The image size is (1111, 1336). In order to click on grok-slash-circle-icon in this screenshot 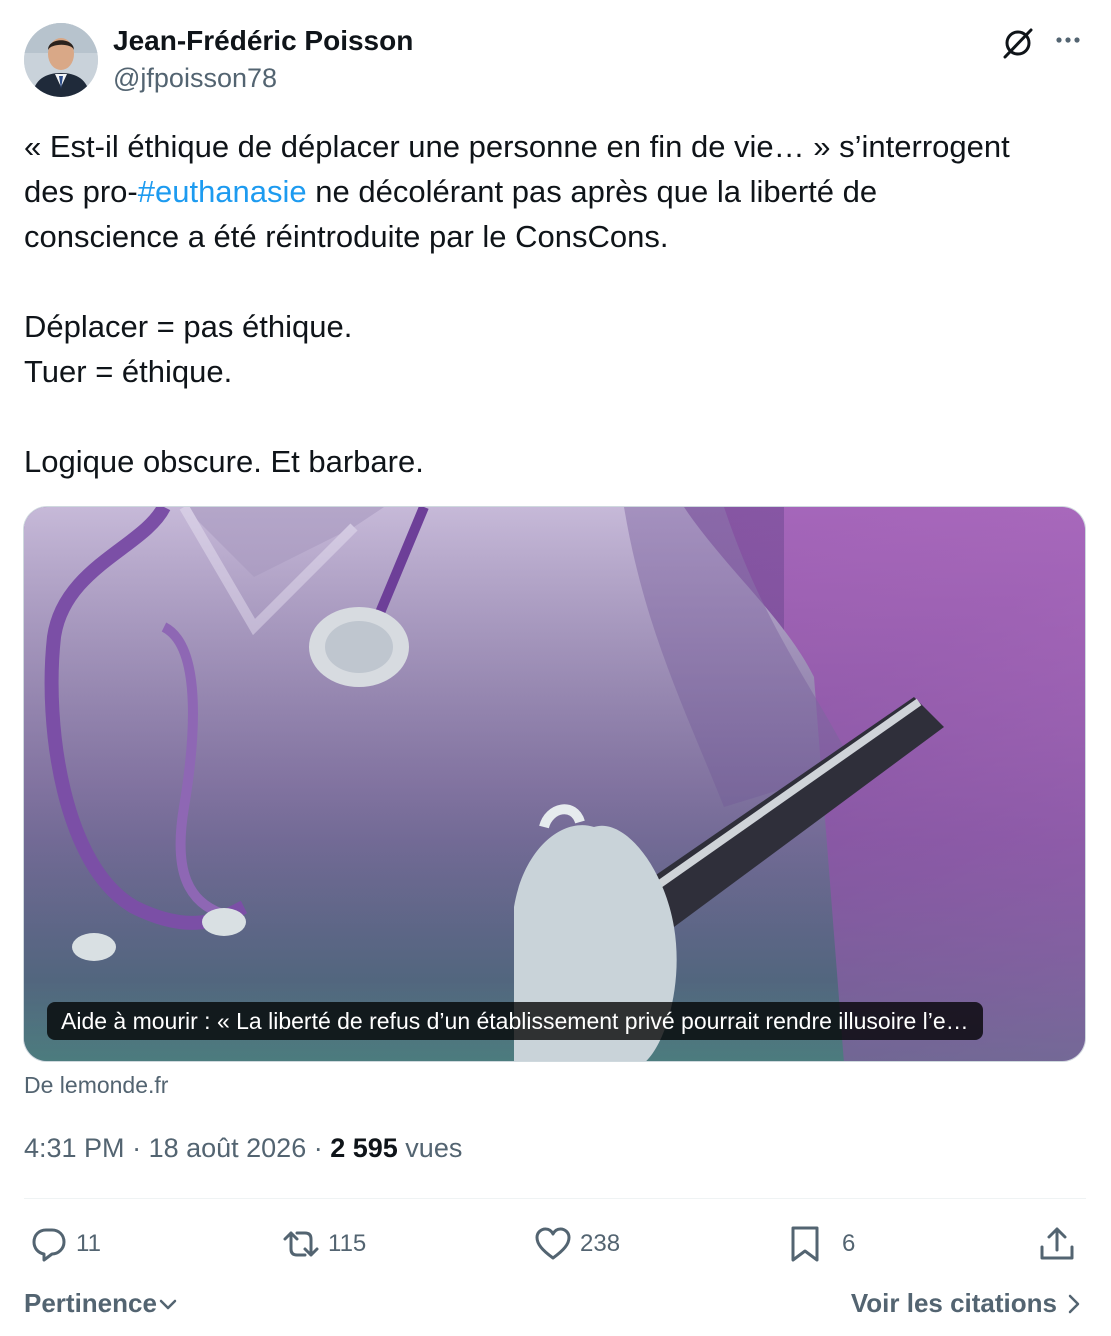, I will do `click(1018, 42)`.